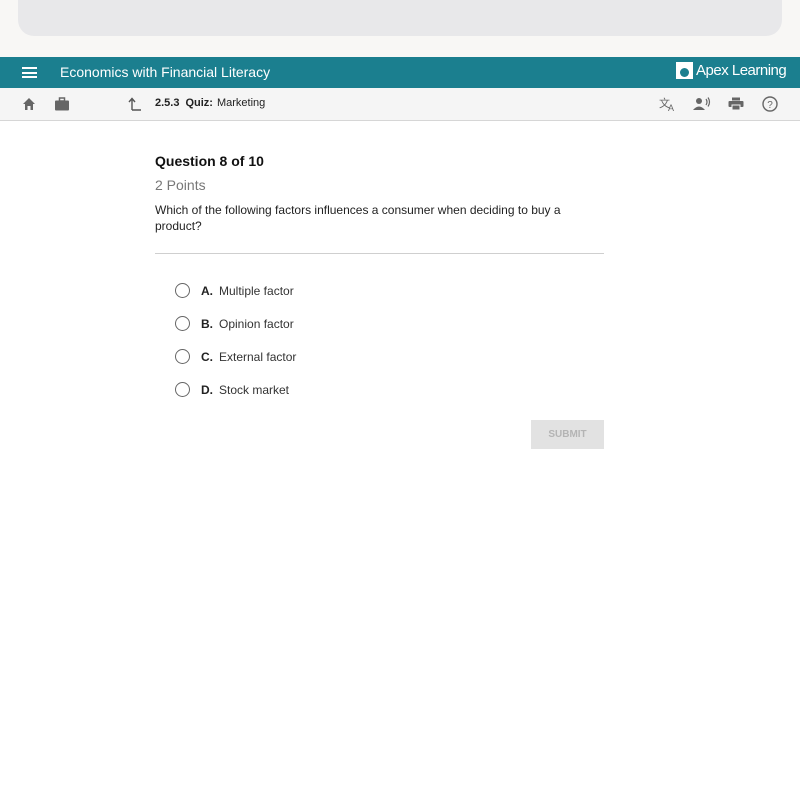  What do you see at coordinates (400, 104) in the screenshot?
I see `toolbar: 2.5.3 Quiz: Marketing 文A ?` at bounding box center [400, 104].